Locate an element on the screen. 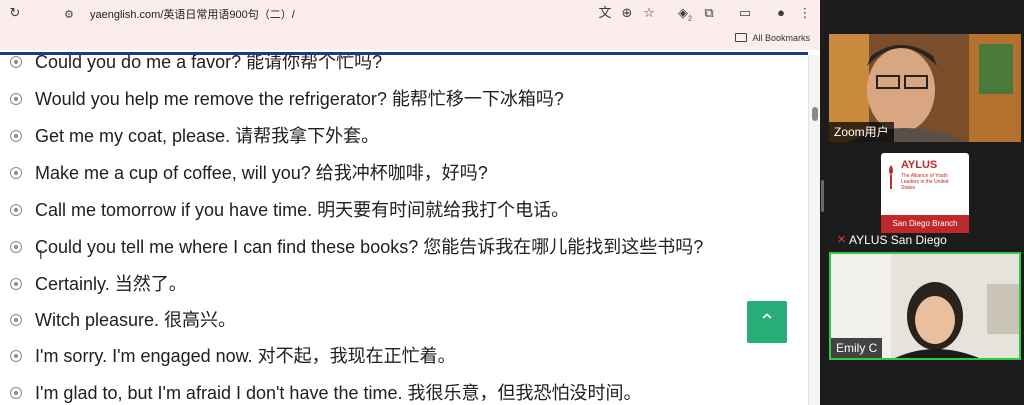  scrollbar-thumb is located at coordinates (815, 114).